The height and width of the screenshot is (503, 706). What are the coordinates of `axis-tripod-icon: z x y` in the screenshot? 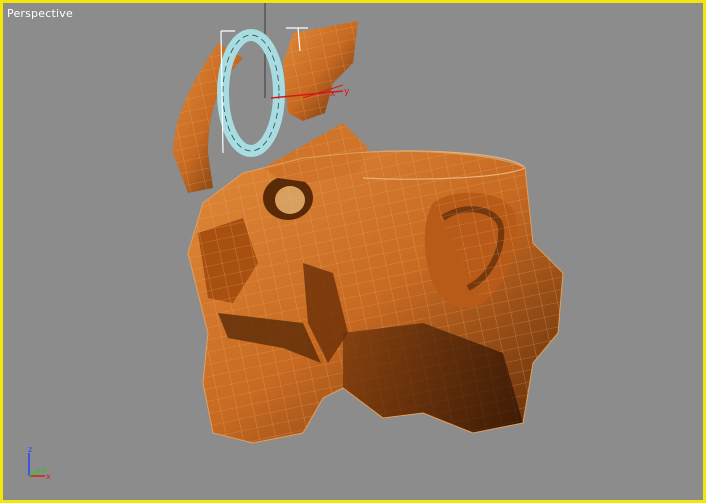 It's located at (39, 463).